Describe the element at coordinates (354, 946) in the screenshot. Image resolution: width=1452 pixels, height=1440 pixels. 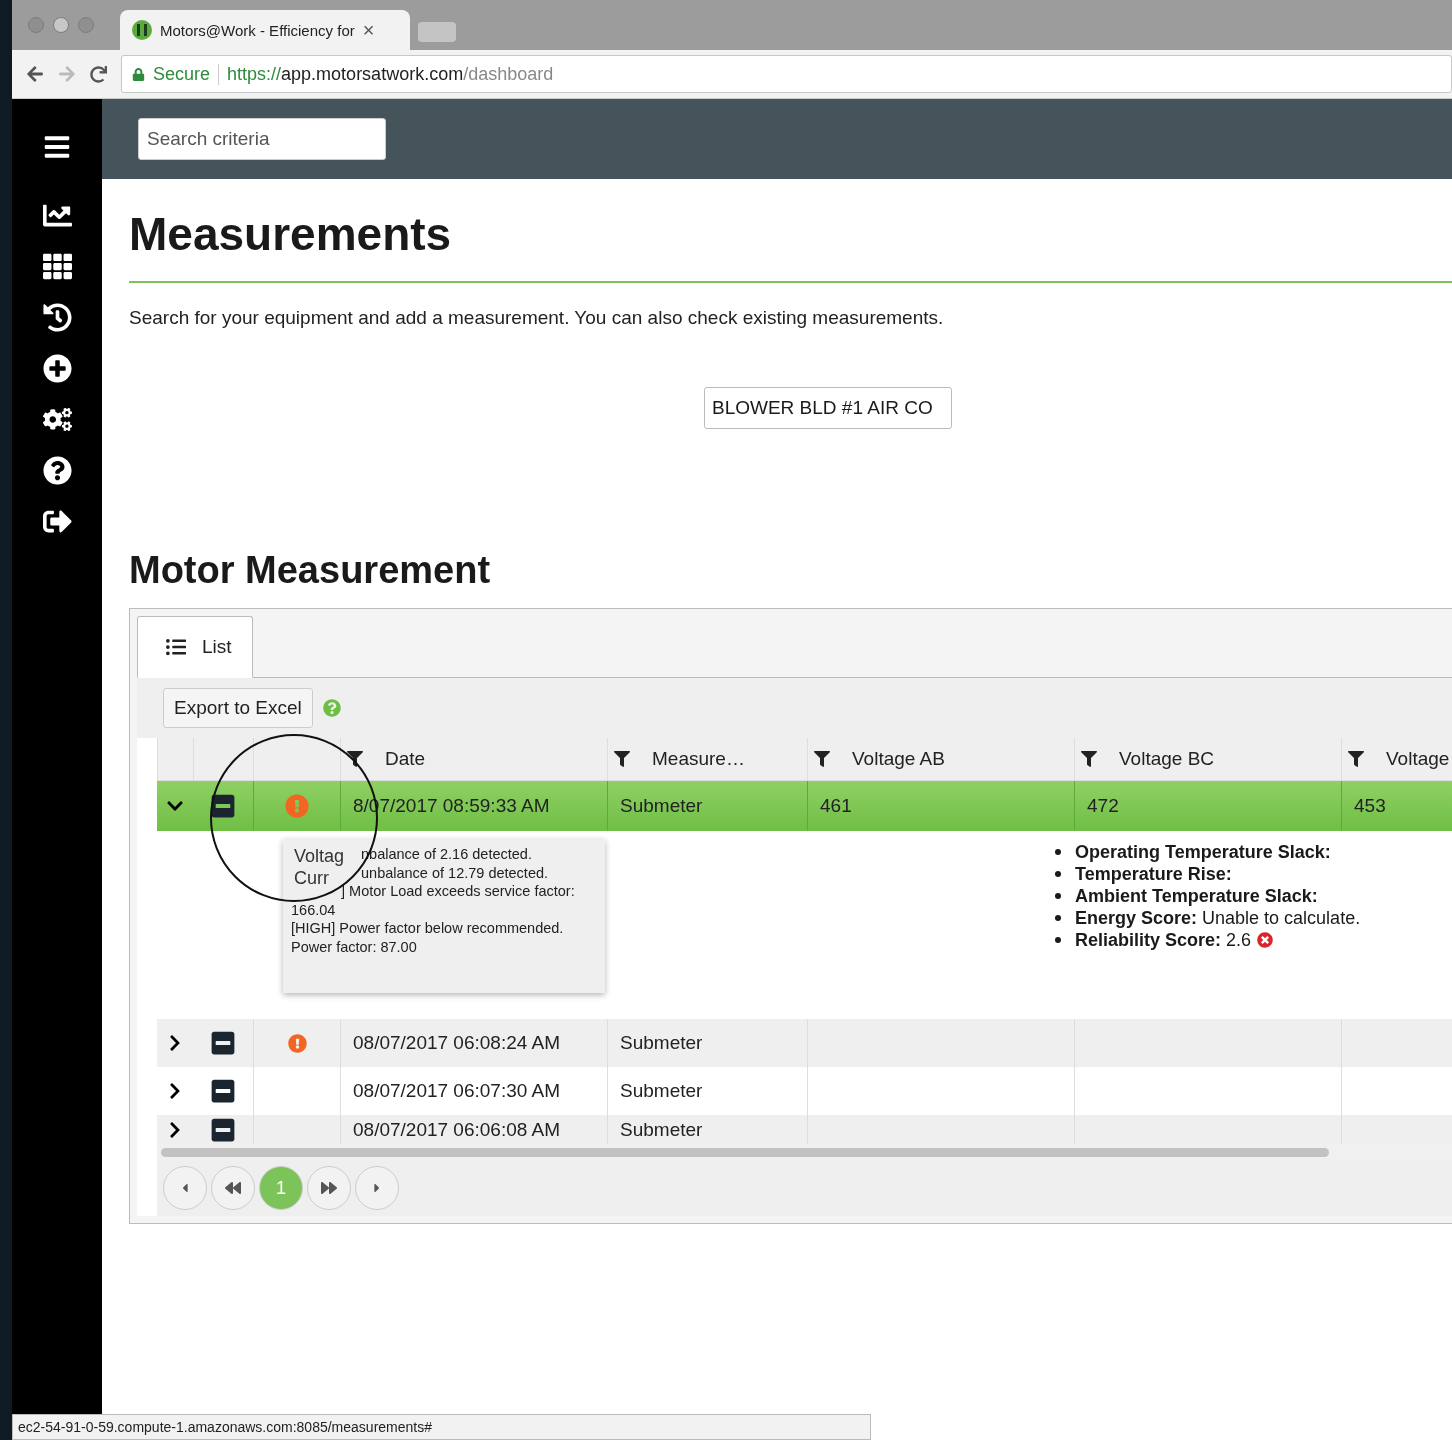
I see `tooltip-line: Power factor: 87.00` at that location.